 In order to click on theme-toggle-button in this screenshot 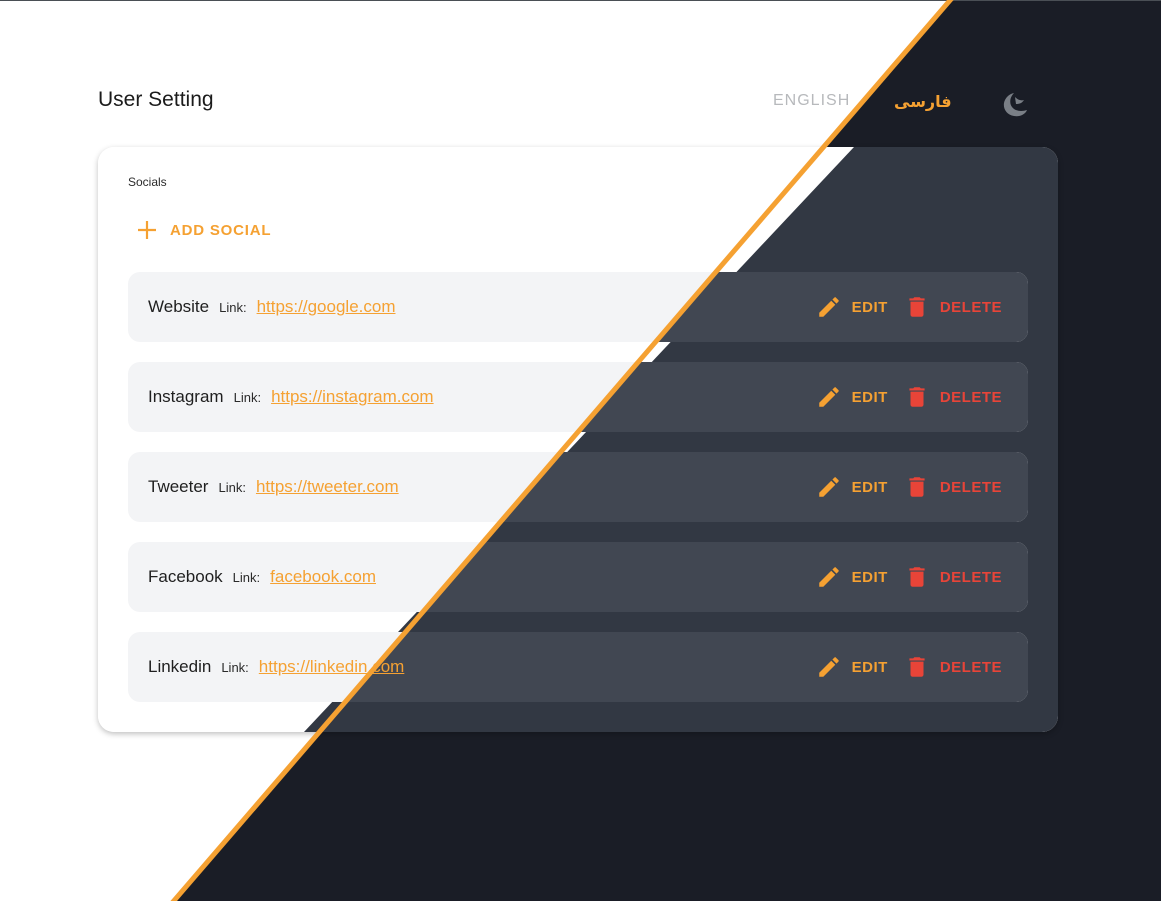, I will do `click(1015, 104)`.